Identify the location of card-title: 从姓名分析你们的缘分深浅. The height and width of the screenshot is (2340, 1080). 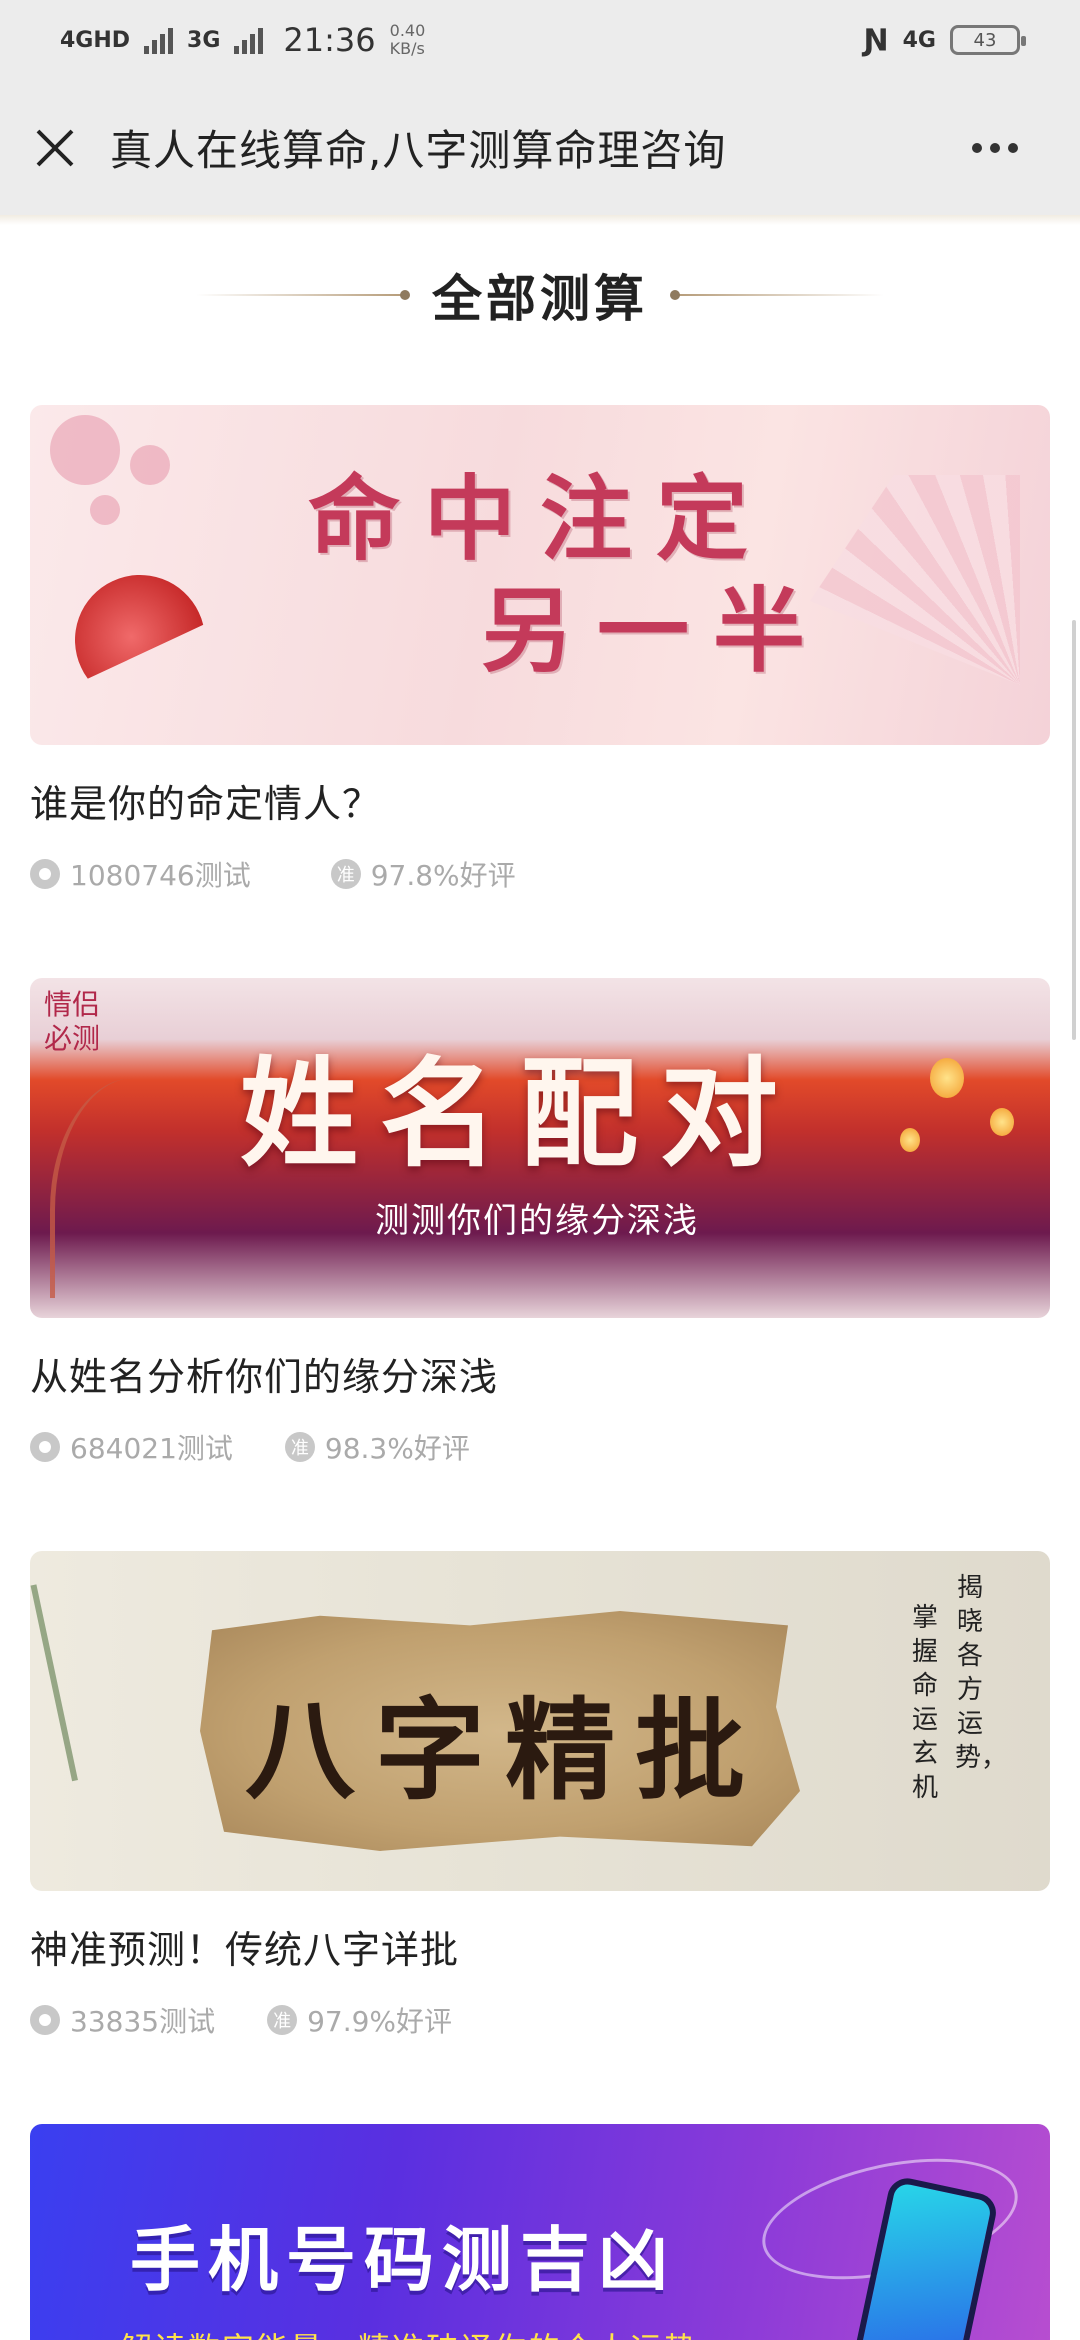
(540, 1373).